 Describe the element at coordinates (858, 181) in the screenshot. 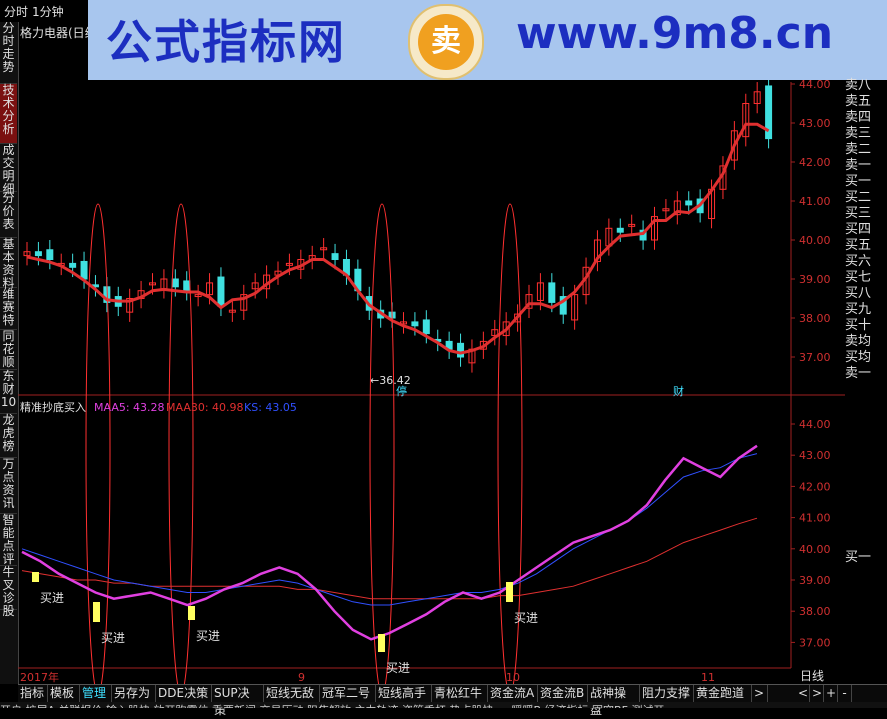

I see `order-book-row: 买一` at that location.